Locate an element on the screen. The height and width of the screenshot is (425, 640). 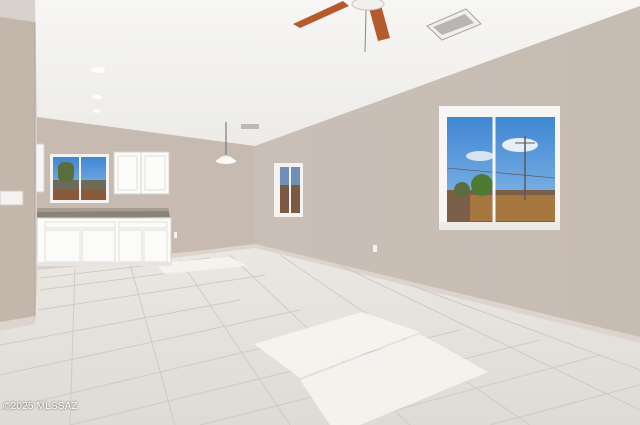
large-window is located at coordinates (499, 168).